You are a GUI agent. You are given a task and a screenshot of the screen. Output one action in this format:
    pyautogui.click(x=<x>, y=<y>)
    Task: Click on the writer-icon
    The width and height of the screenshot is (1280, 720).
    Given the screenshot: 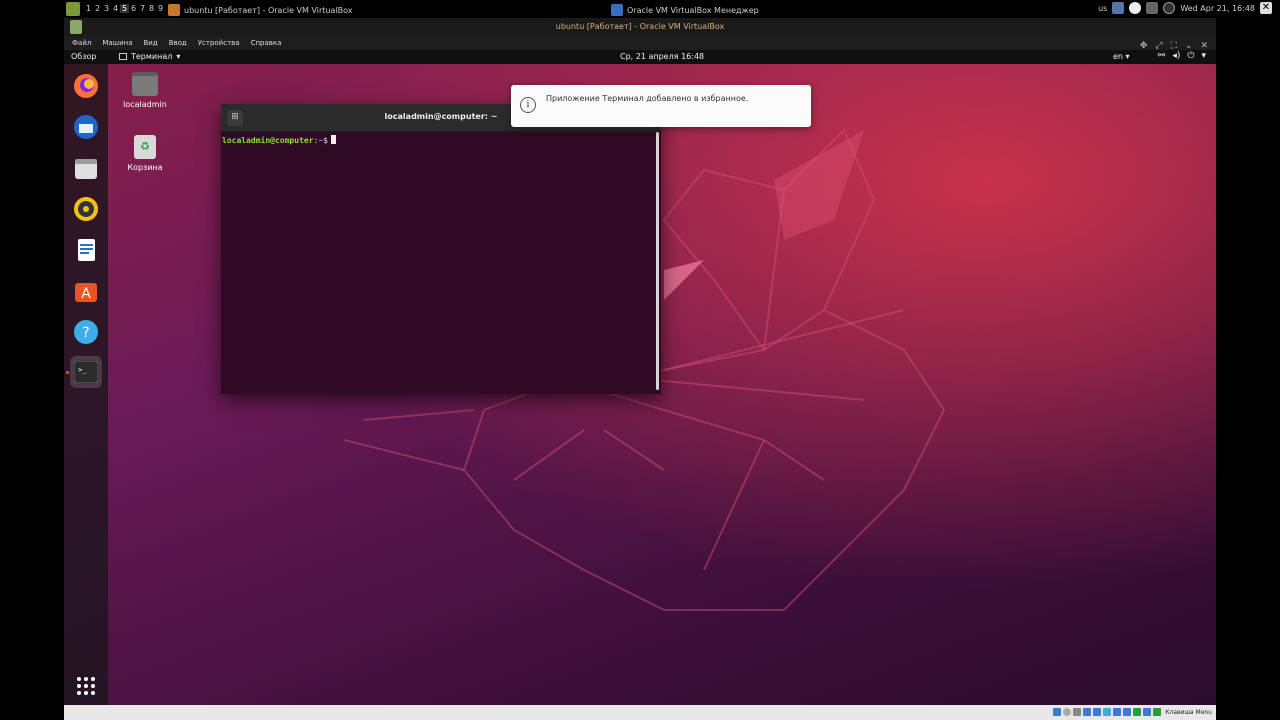 What is the action you would take?
    pyautogui.click(x=86, y=250)
    